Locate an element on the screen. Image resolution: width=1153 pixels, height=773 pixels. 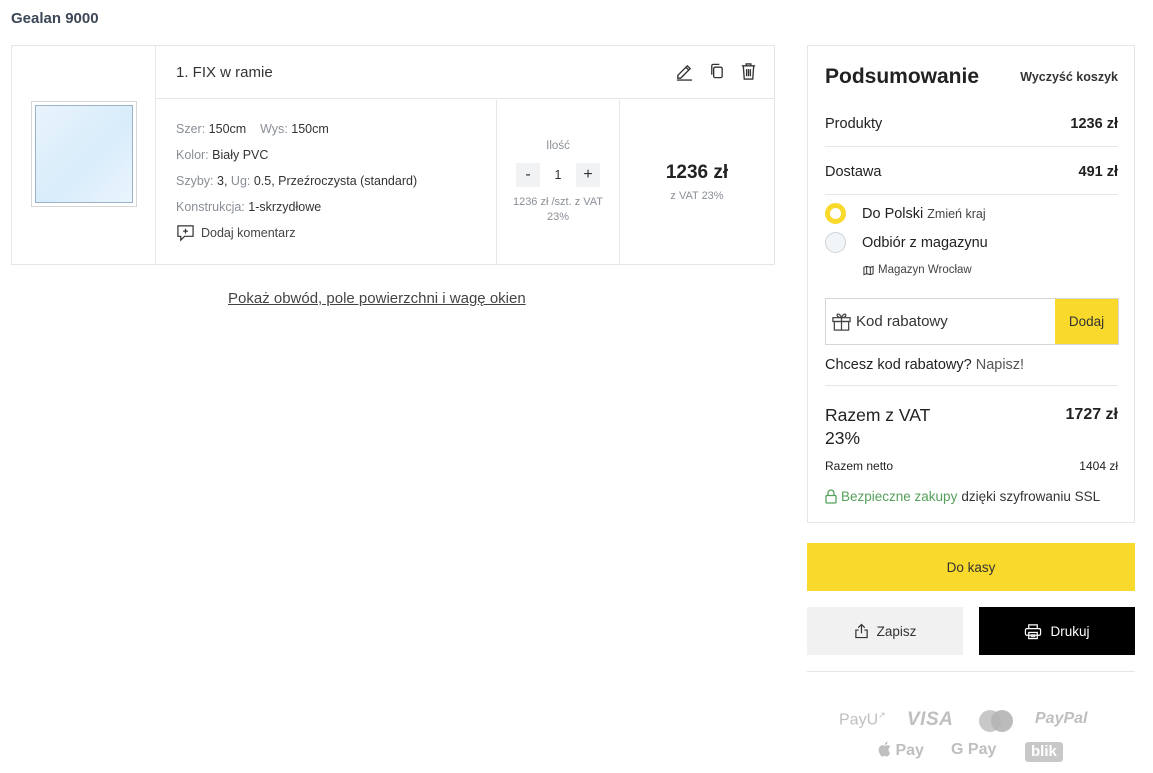
google-g-icon: G is located at coordinates (957, 749).